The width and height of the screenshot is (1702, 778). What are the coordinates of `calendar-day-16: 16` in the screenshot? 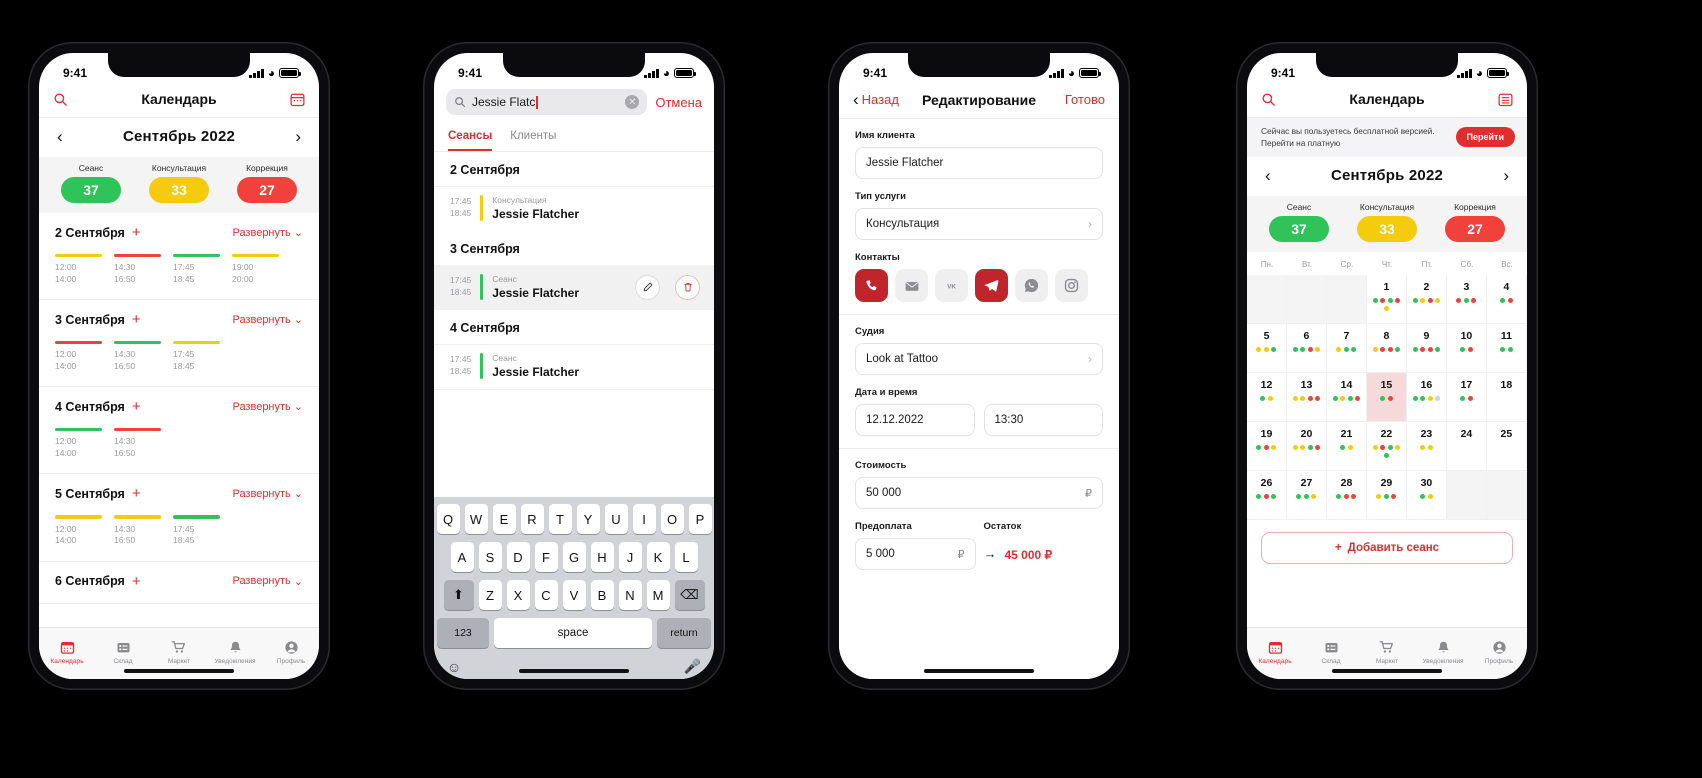 It's located at (1426, 398).